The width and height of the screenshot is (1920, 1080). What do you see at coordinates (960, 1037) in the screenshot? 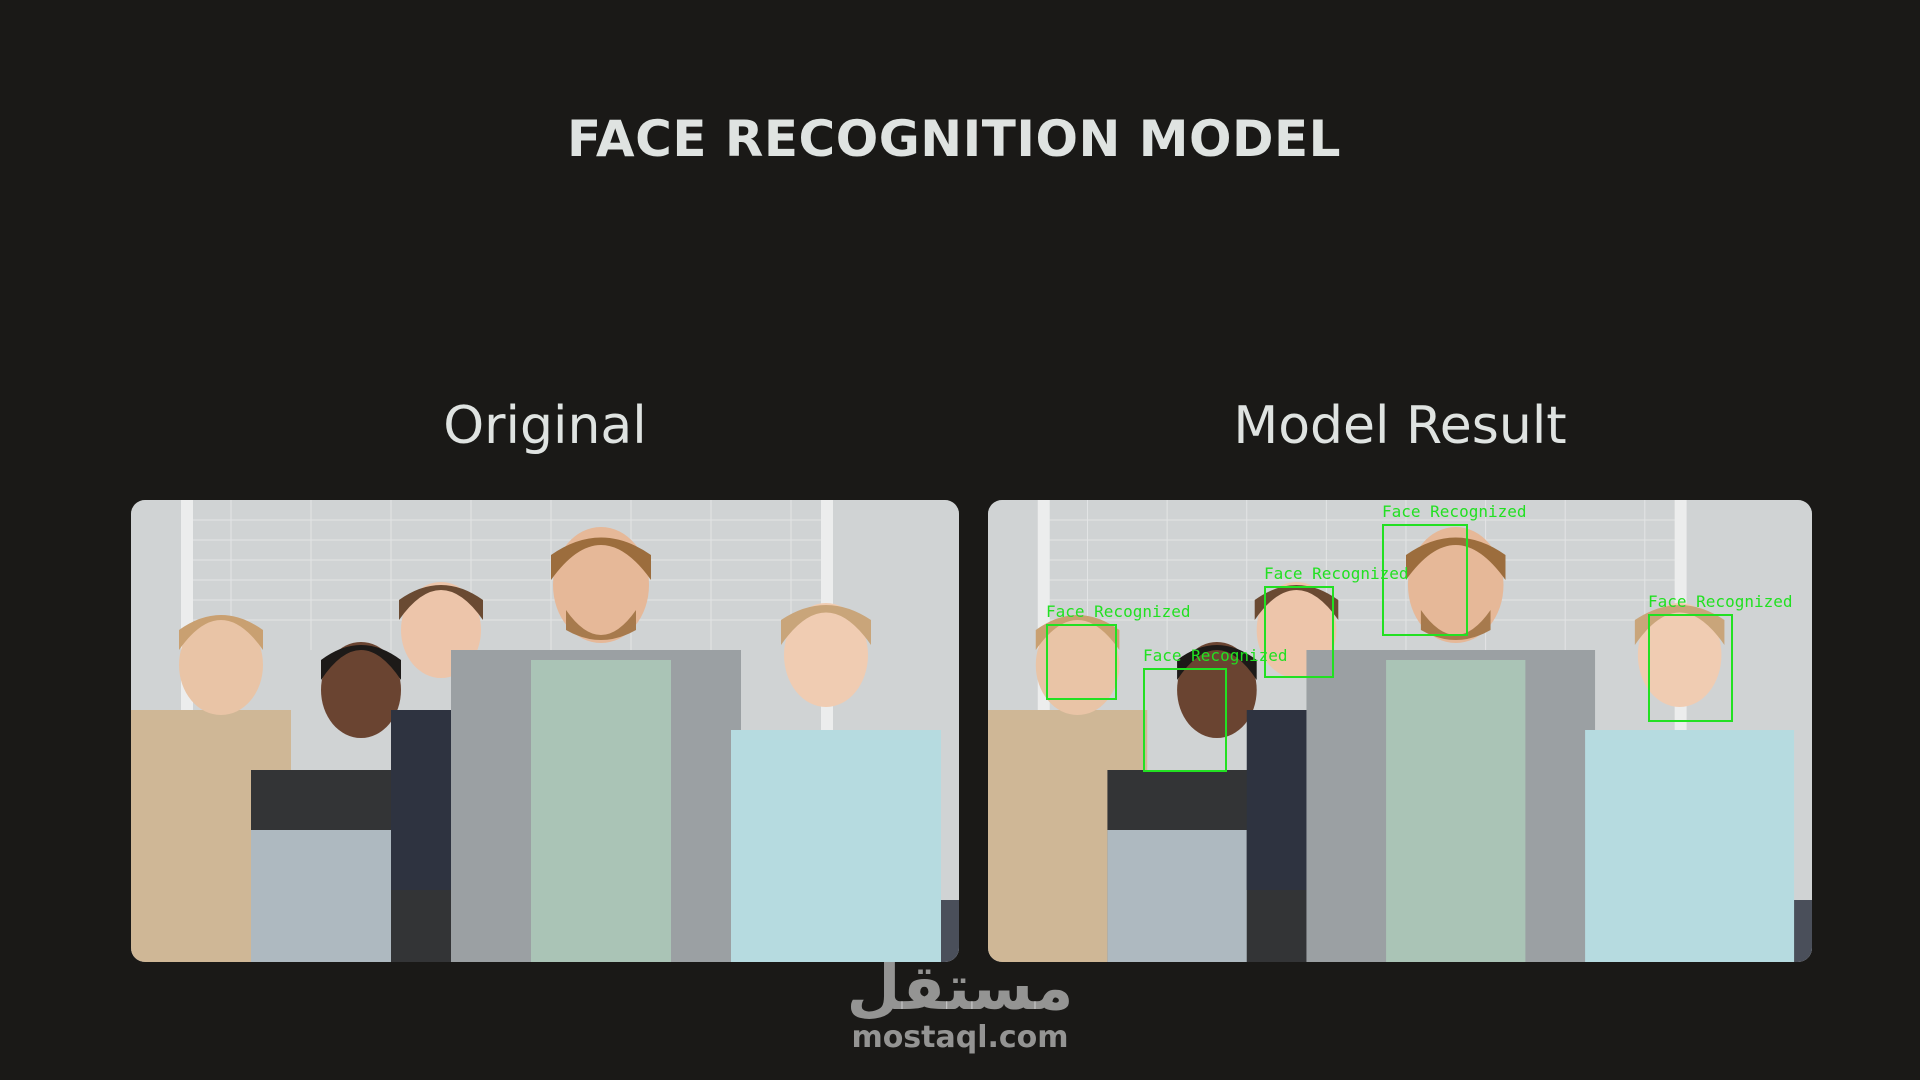
I see `mostaql-url: mostaql.com` at bounding box center [960, 1037].